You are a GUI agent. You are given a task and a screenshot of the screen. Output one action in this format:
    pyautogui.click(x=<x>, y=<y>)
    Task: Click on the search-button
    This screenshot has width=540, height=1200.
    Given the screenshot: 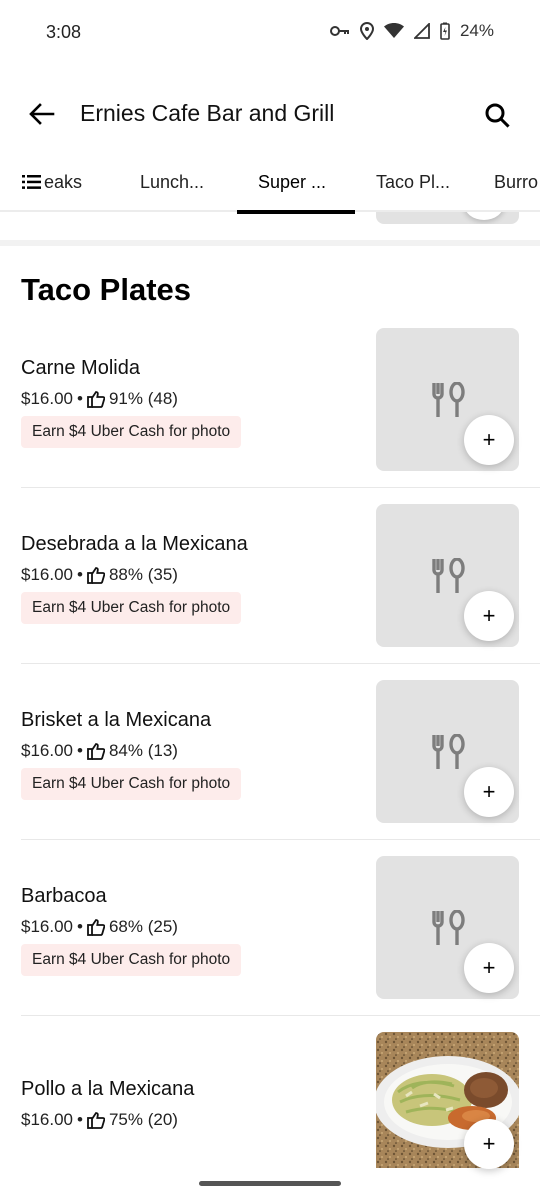 What is the action you would take?
    pyautogui.click(x=497, y=115)
    